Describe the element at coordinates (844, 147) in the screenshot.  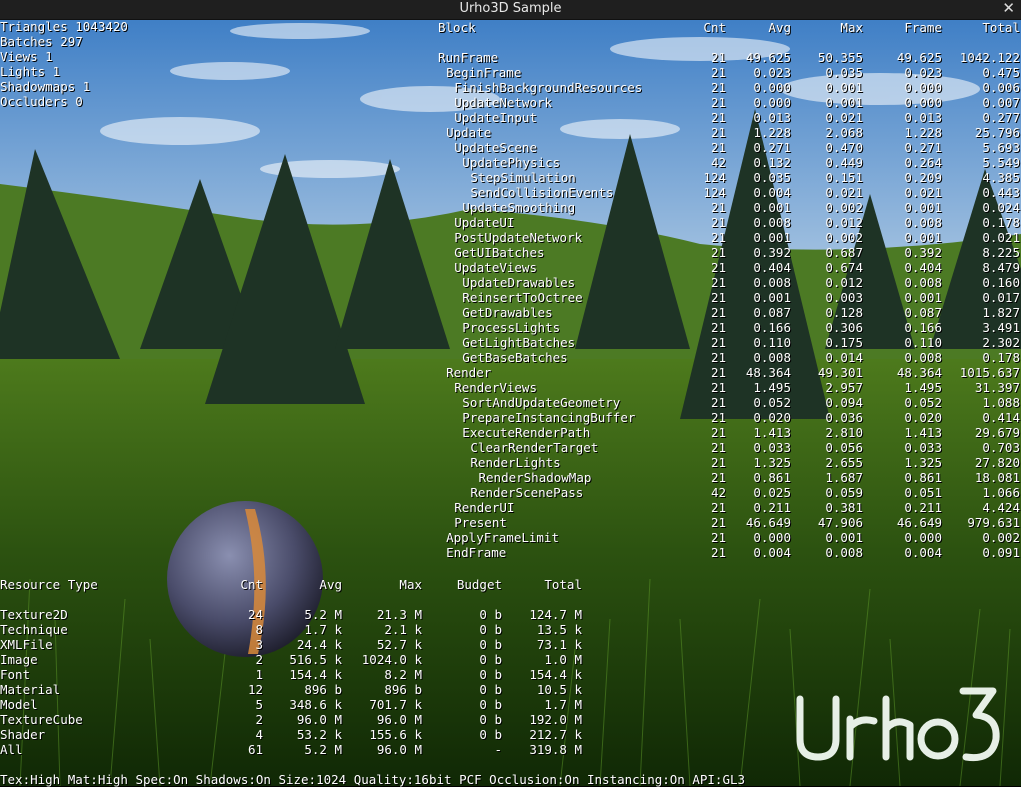
I see `profiler-max: 0.470` at that location.